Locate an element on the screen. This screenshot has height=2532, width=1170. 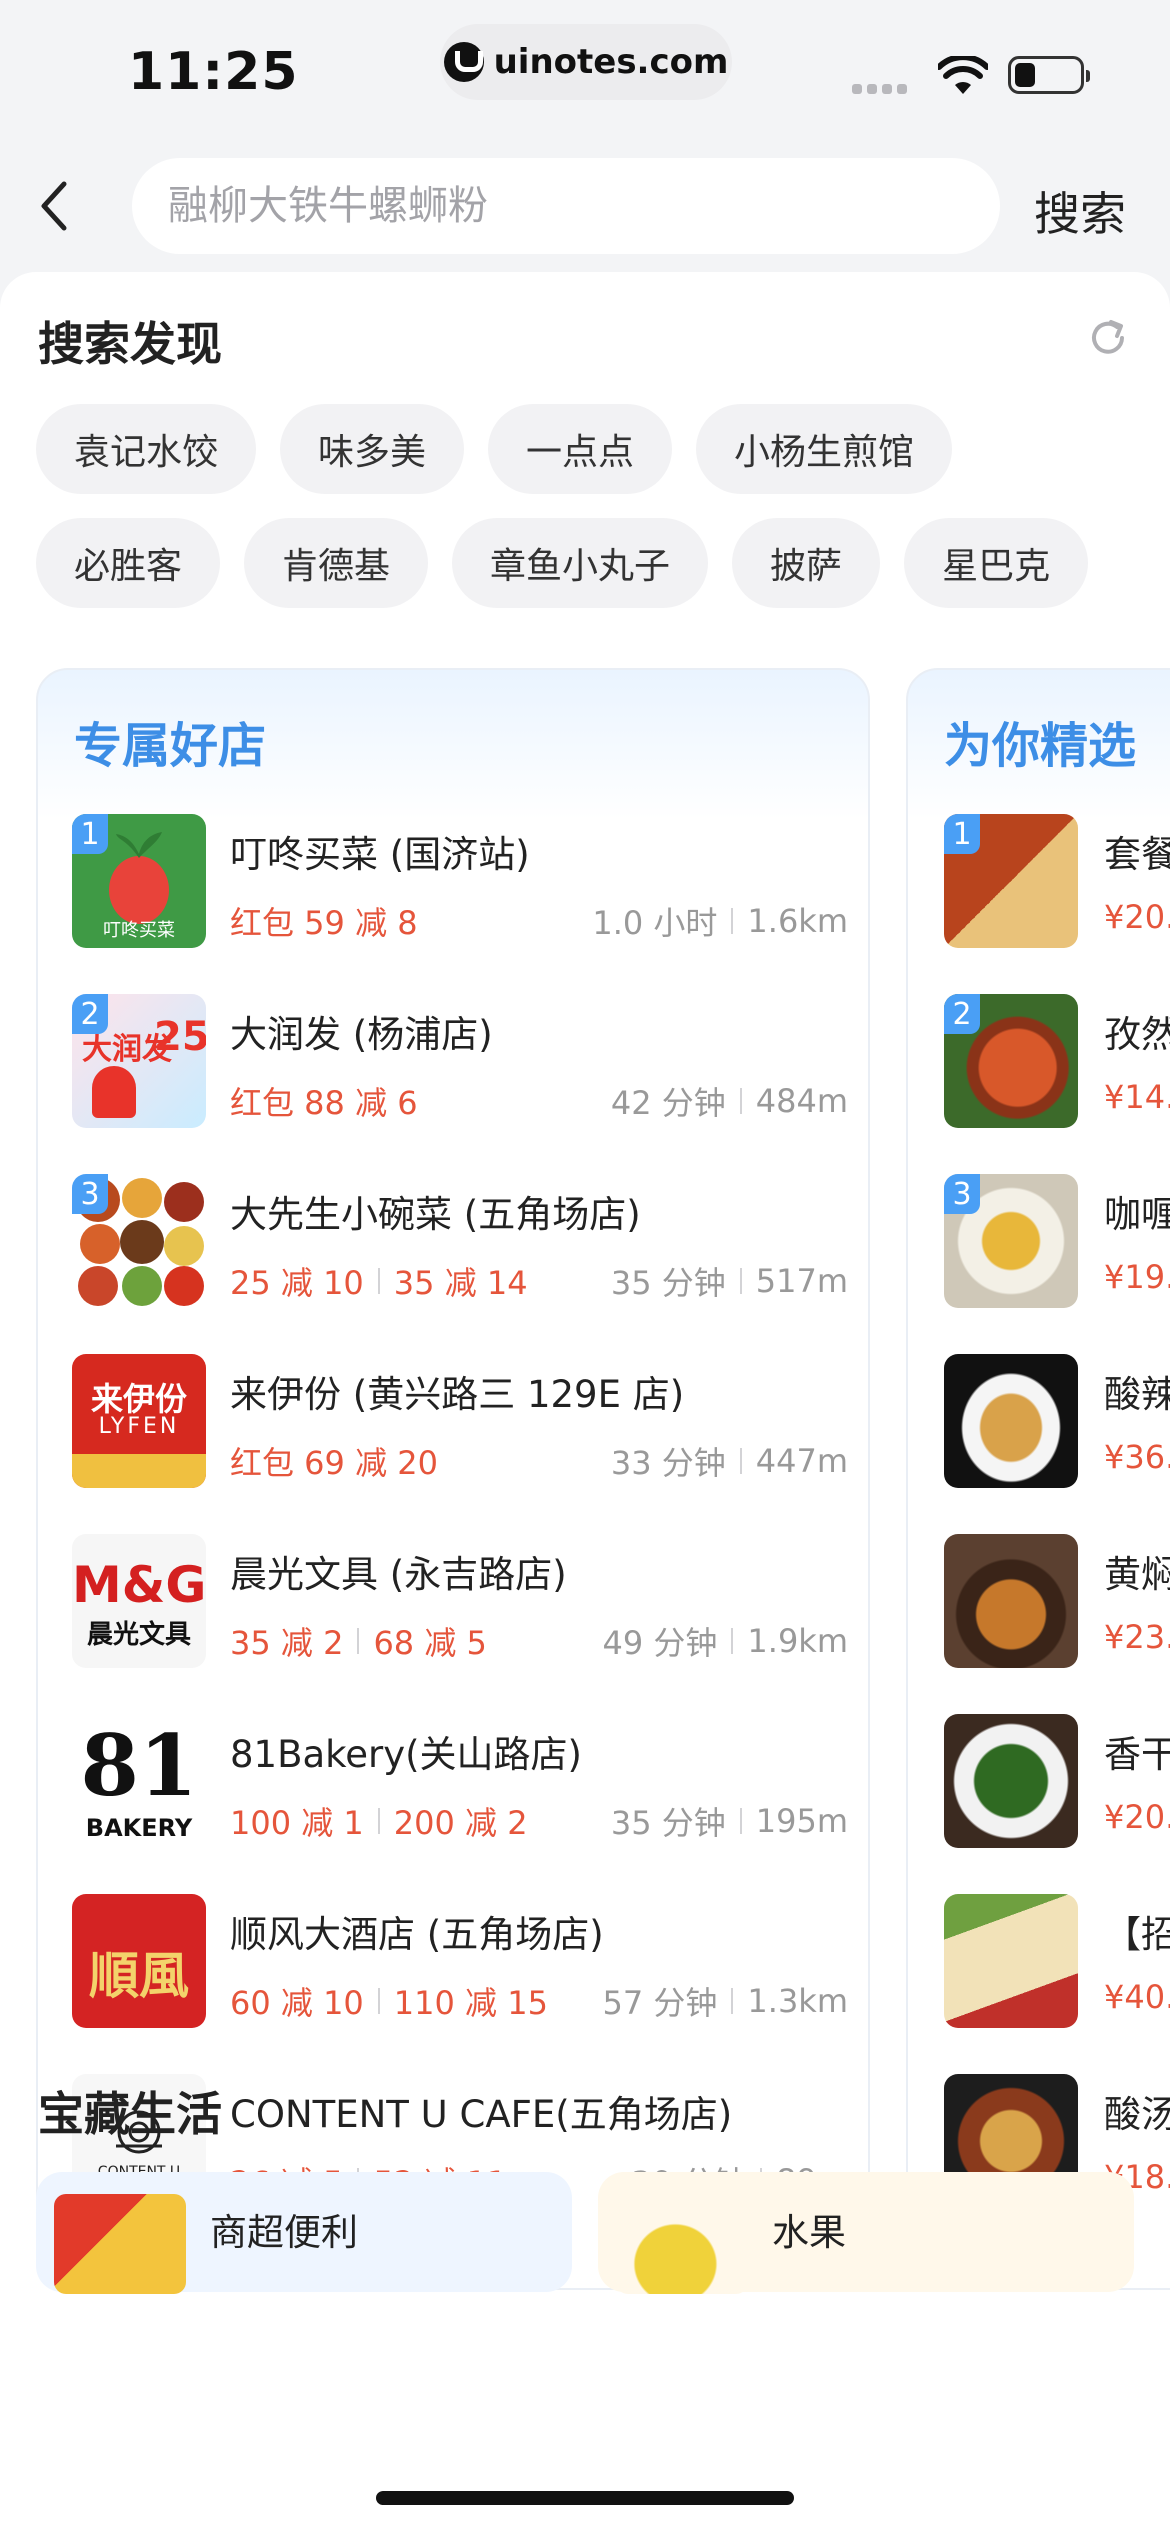
promo-tag: 68 减 5 is located at coordinates (430, 1643).